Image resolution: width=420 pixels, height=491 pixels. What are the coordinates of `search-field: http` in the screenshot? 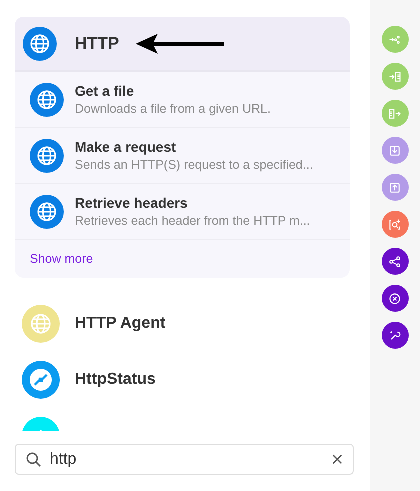 It's located at (184, 459).